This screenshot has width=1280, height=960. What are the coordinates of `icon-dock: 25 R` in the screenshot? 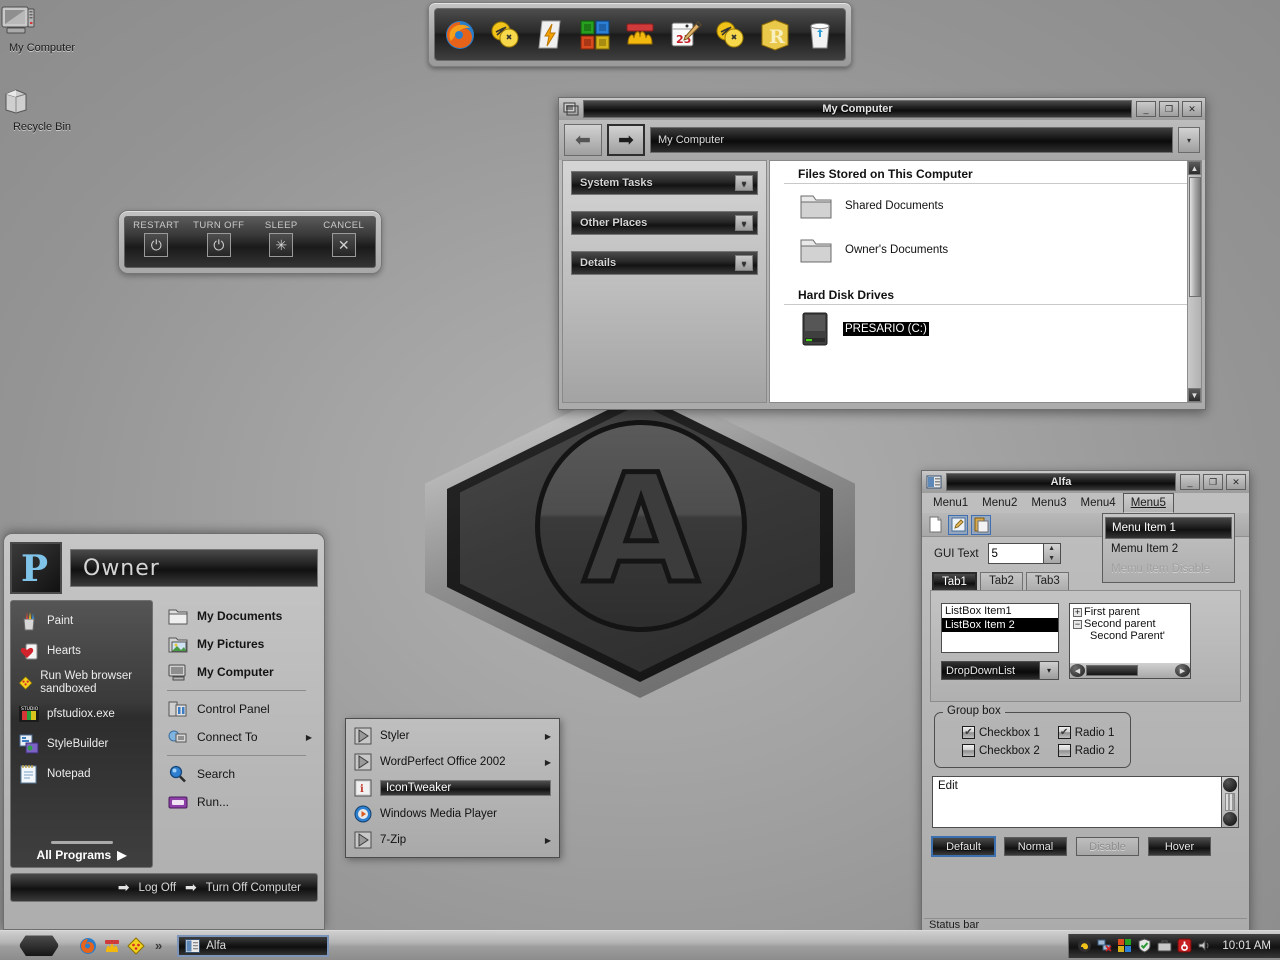 It's located at (640, 34).